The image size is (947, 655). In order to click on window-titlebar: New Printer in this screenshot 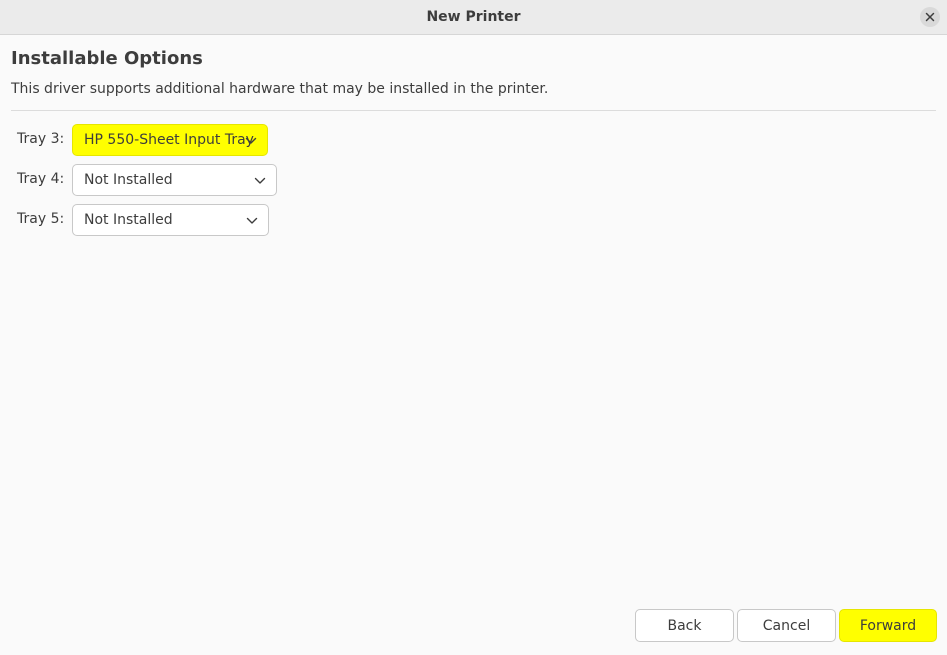, I will do `click(473, 17)`.